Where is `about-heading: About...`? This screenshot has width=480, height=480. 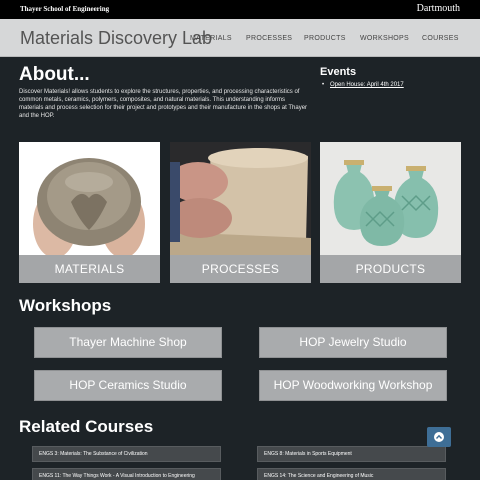 about-heading: About... is located at coordinates (54, 74).